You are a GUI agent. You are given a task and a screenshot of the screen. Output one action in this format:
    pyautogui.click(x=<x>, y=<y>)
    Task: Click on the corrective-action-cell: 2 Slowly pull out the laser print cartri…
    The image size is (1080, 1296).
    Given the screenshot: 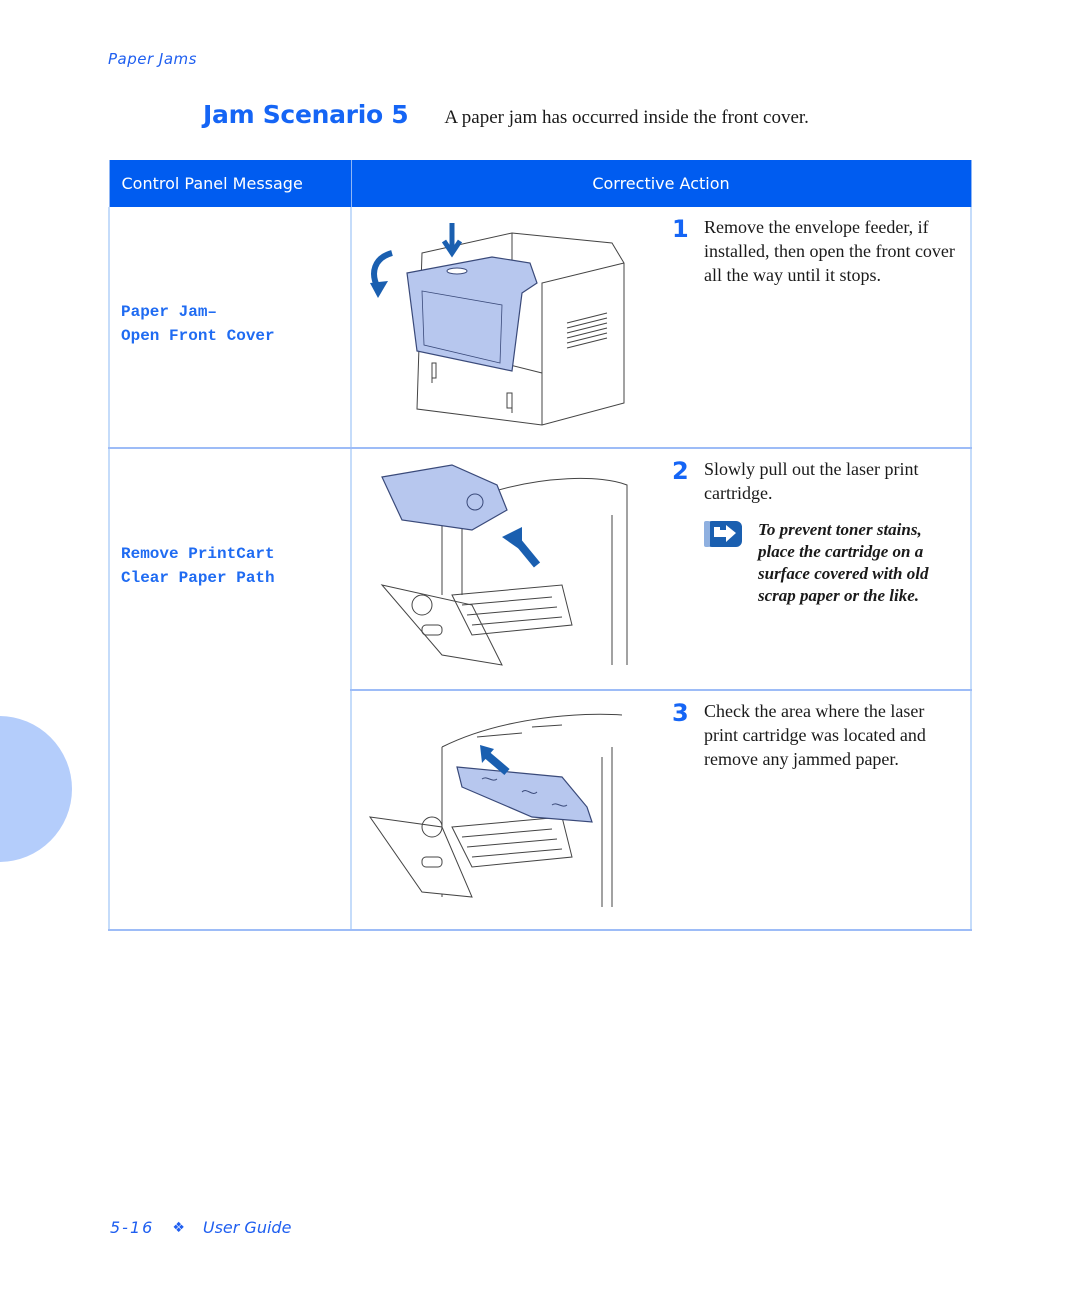 What is the action you would take?
    pyautogui.click(x=661, y=569)
    